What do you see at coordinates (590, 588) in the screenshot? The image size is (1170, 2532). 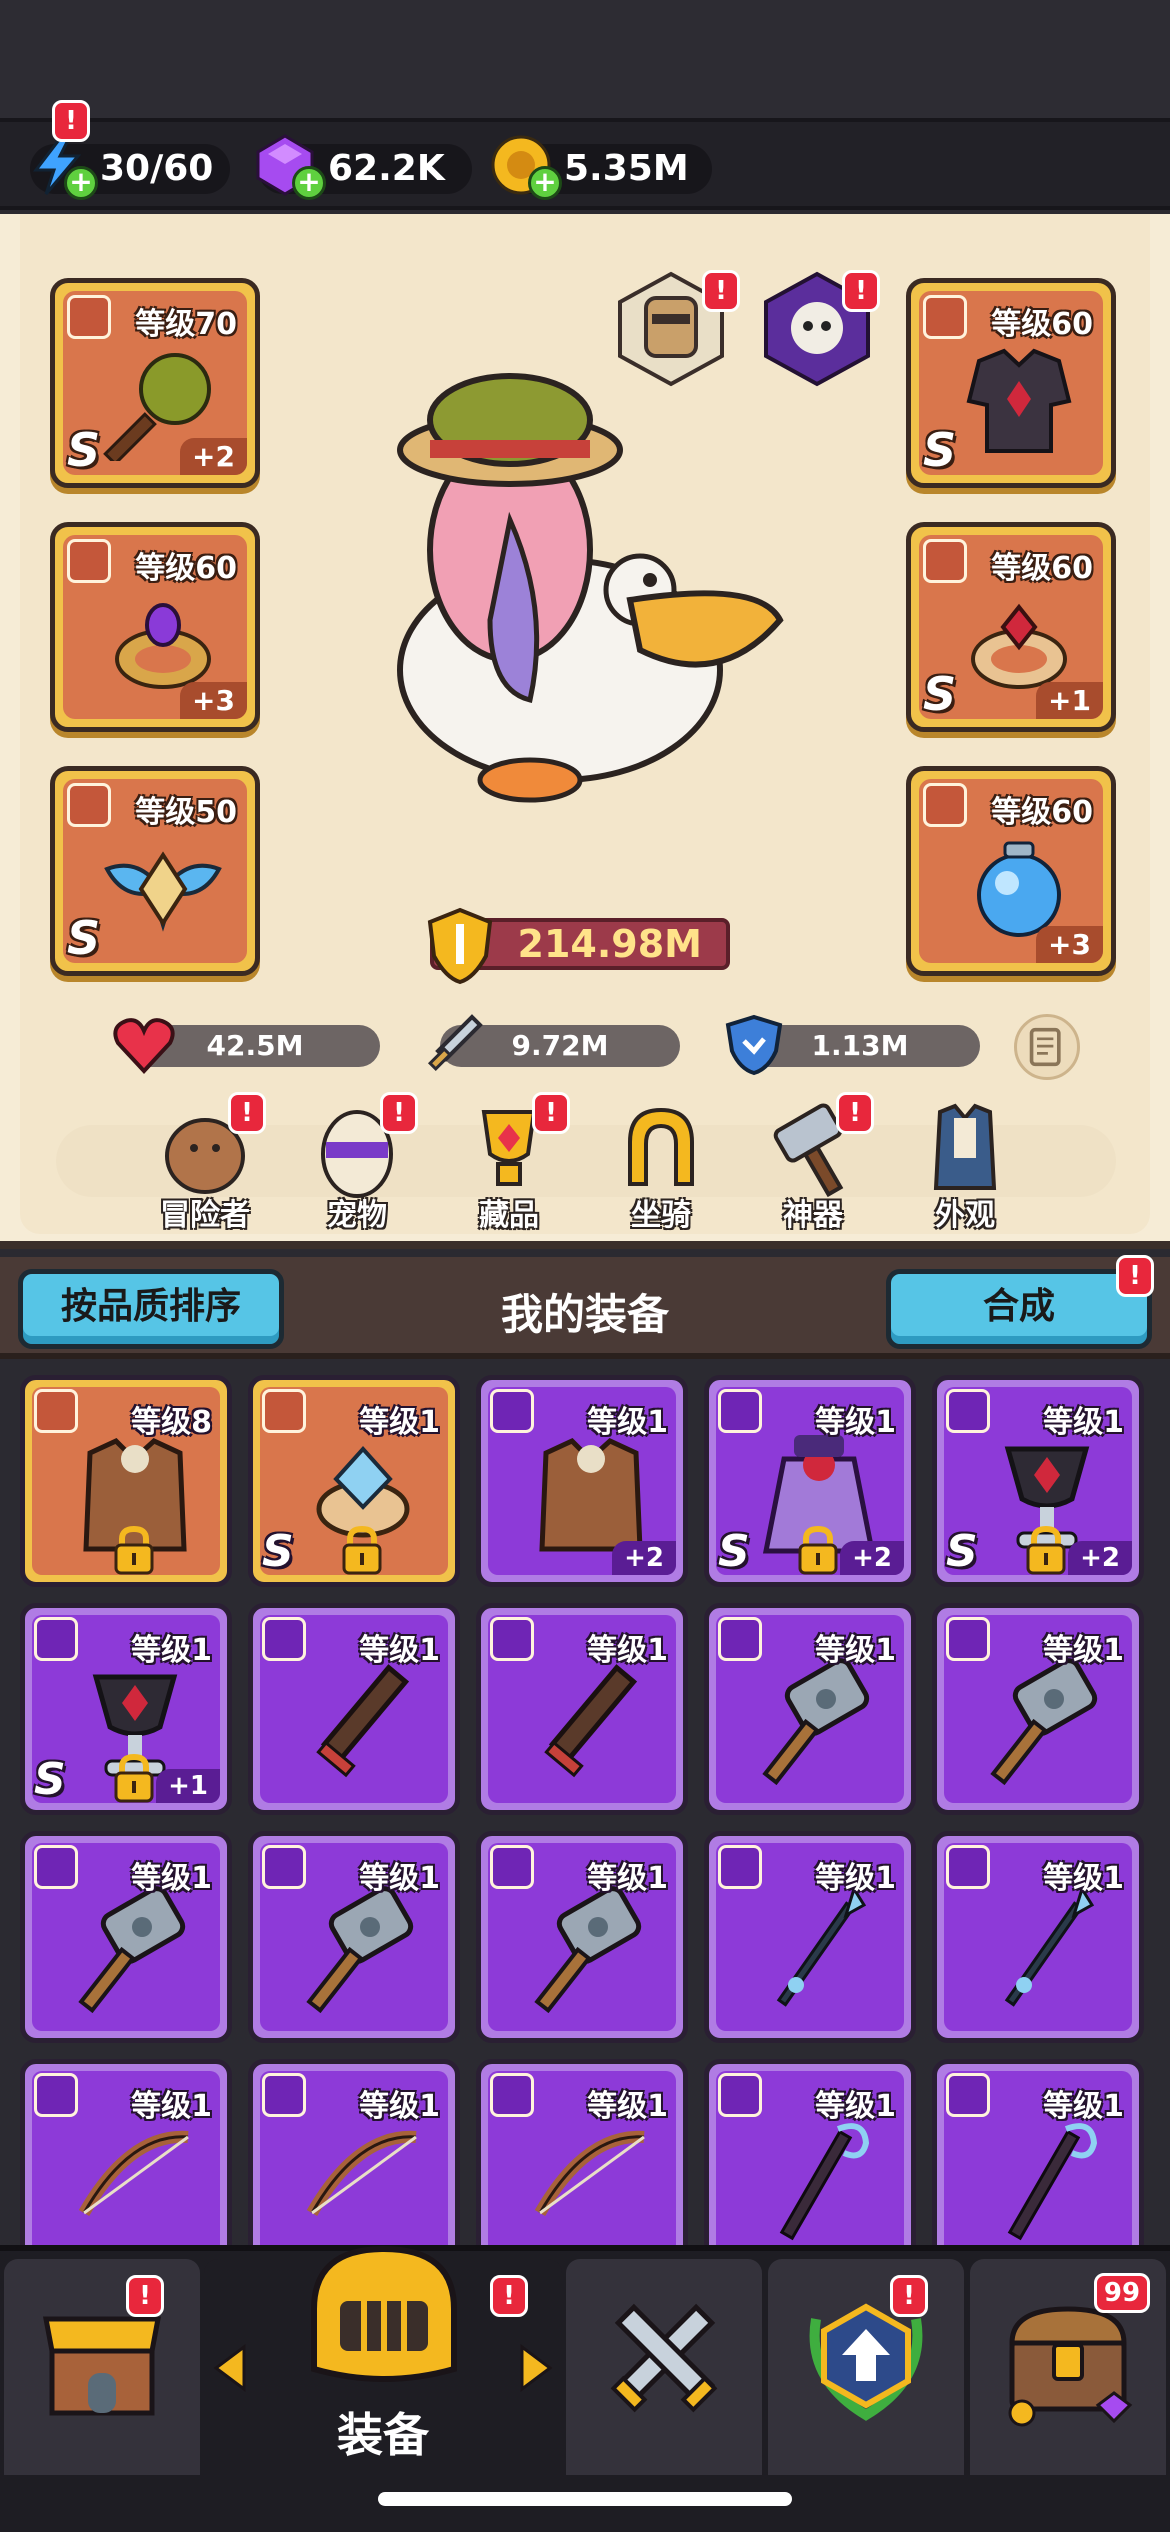 I see `hero-pelican-character` at bounding box center [590, 588].